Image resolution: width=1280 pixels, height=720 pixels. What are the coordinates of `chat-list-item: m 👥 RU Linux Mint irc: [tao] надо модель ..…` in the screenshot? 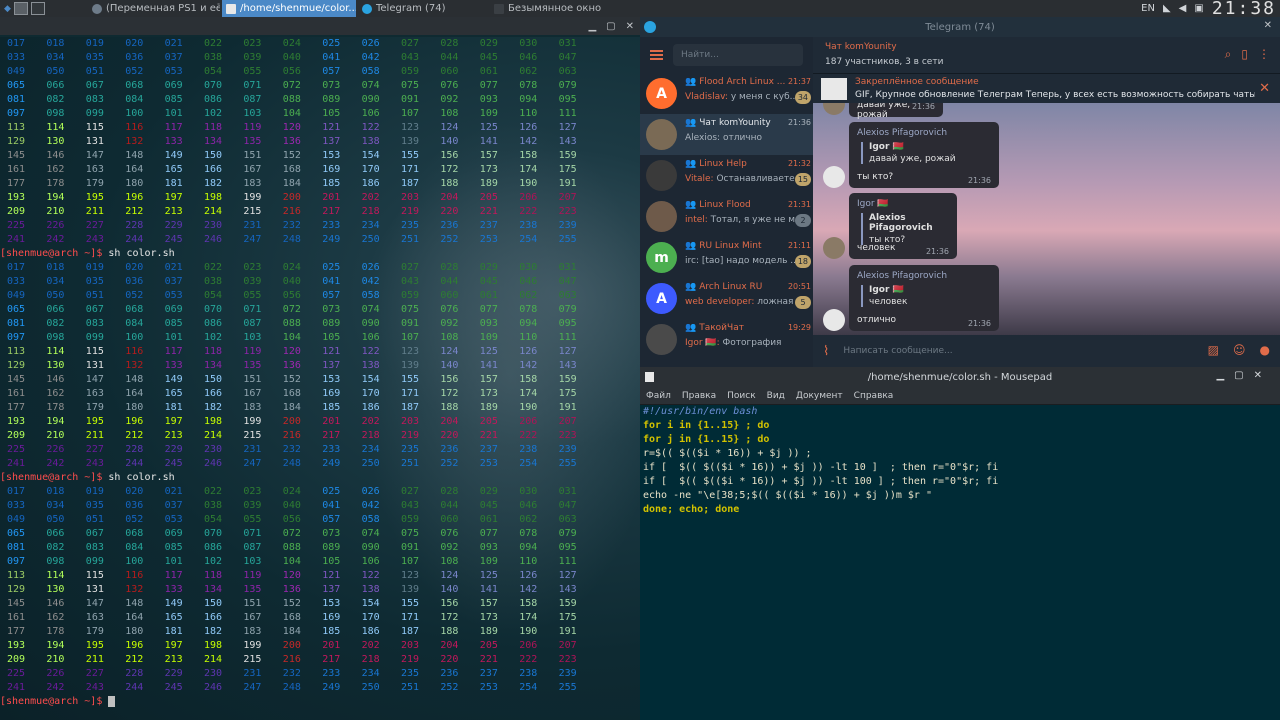 It's located at (726, 257).